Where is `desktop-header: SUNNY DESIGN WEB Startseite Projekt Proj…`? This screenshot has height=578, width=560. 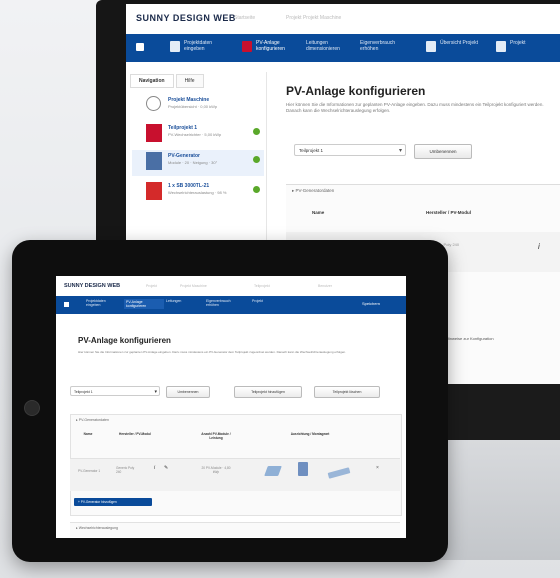 desktop-header: SUNNY DESIGN WEB Startseite Projekt Proj… is located at coordinates (343, 19).